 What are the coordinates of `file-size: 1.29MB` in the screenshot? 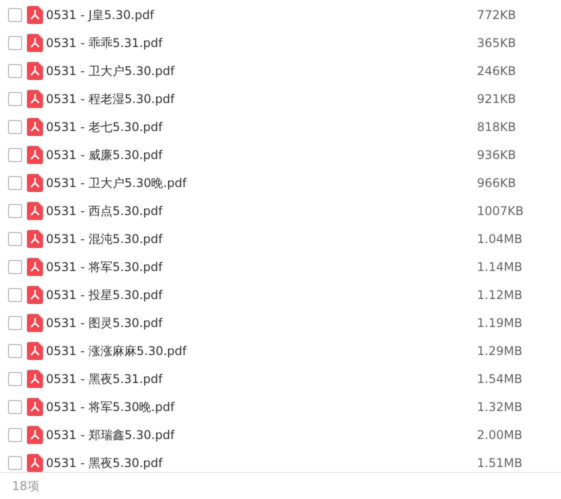 It's located at (499, 351).